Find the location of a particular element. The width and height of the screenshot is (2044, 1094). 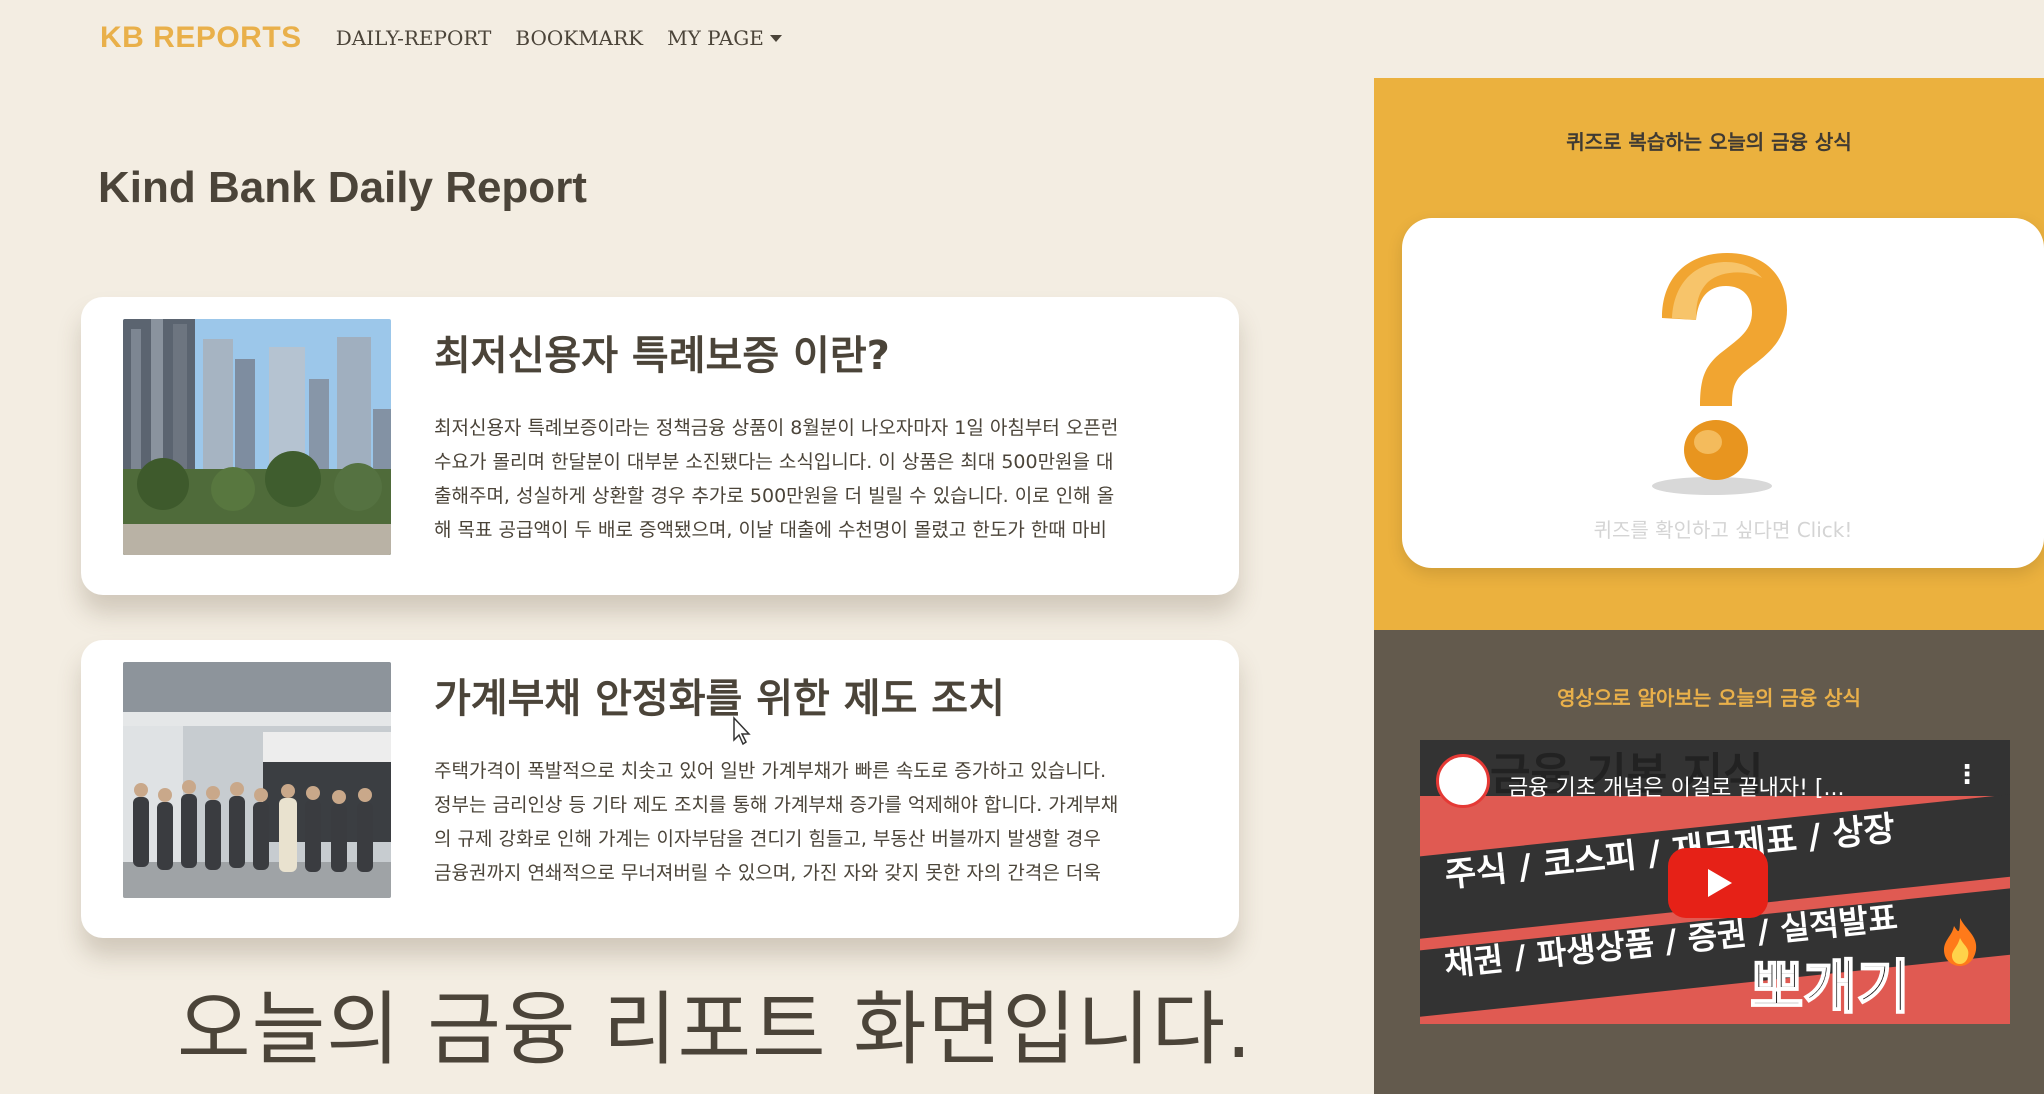

report-image-city-buildings is located at coordinates (257, 437).